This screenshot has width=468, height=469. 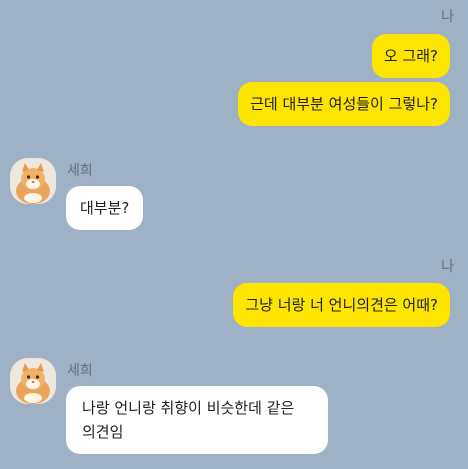 What do you see at coordinates (197, 420) in the screenshot?
I see `friend-message-bubble: 나랑 언니랑 취향이 비슷한데 같은 의견임` at bounding box center [197, 420].